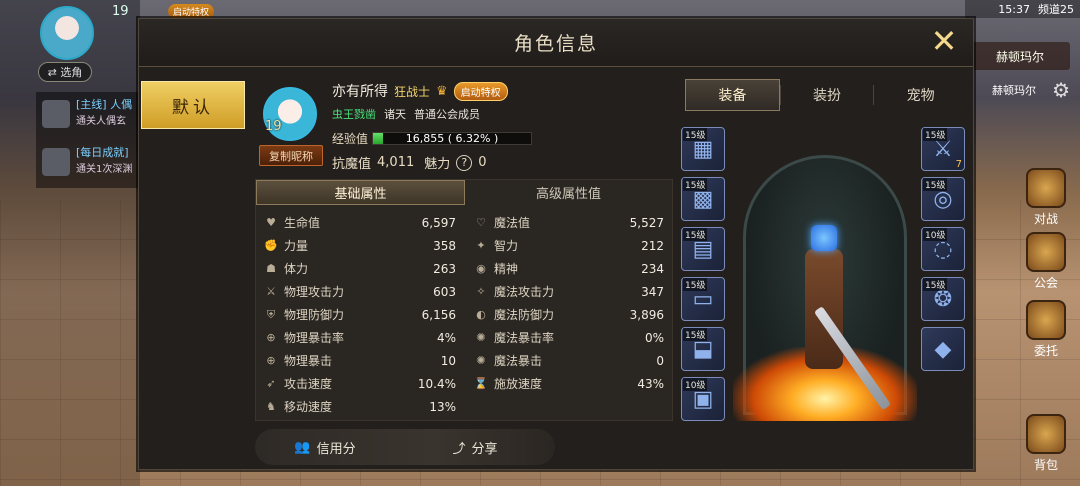  What do you see at coordinates (271, 383) in the screenshot?
I see `attack-speed-icon: ➶` at bounding box center [271, 383].